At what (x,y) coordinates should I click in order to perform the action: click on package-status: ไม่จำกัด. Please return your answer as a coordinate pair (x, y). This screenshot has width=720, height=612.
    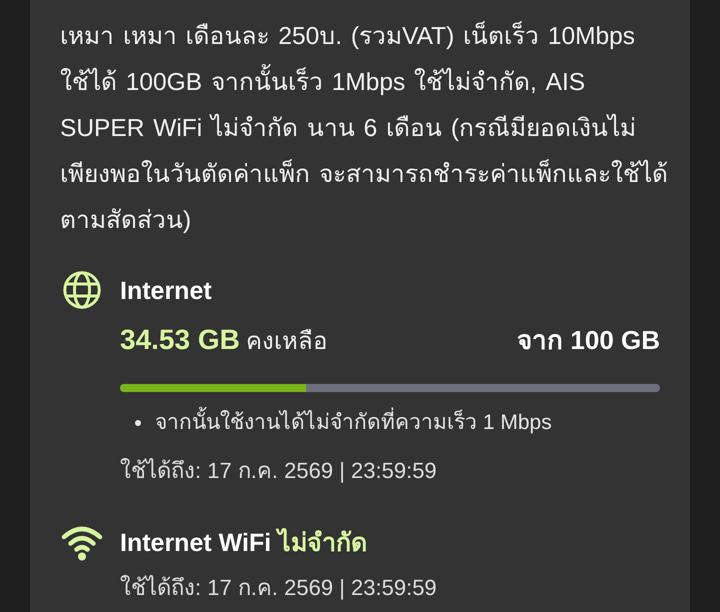
    Looking at the image, I should click on (323, 543).